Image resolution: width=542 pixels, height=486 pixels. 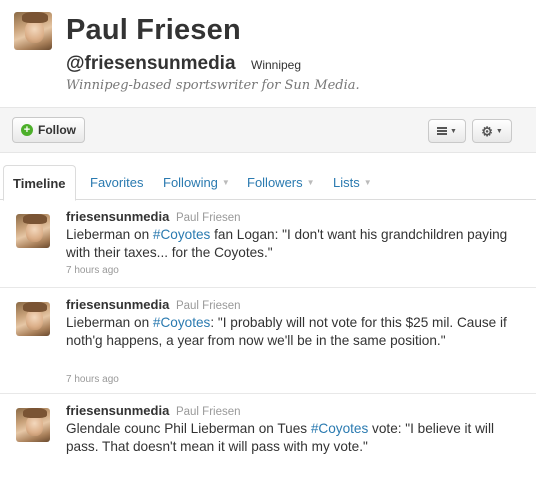 I want to click on tab-label: Followers, so click(x=275, y=182).